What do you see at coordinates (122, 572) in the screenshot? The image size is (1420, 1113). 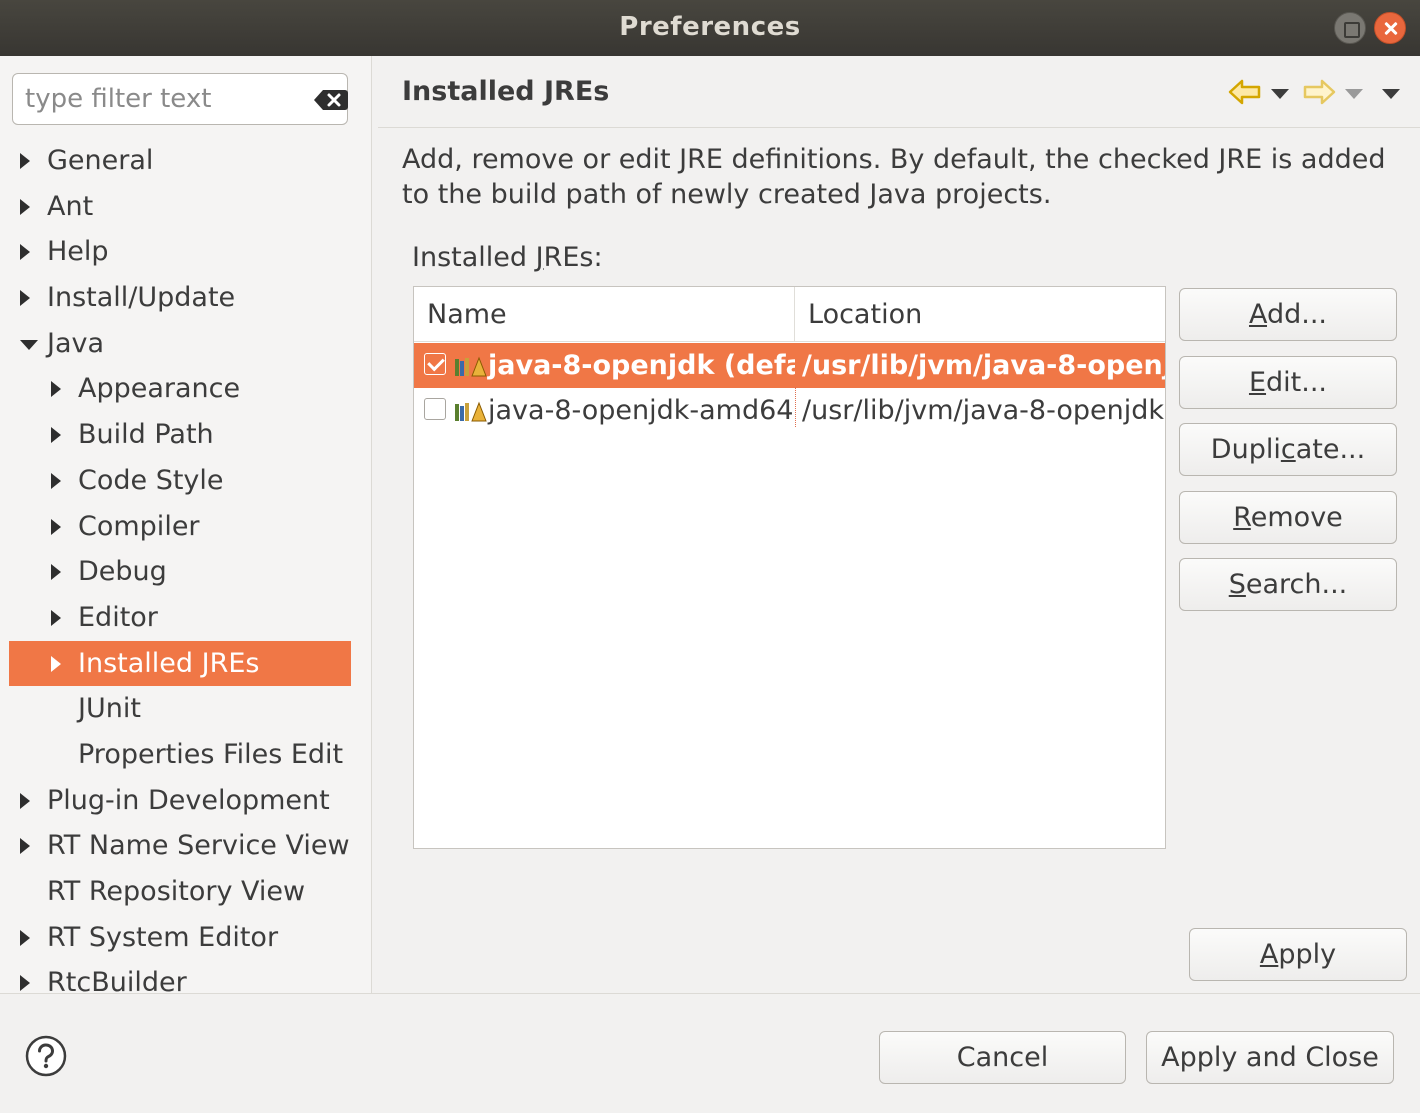 I see `tree-item-label: Debug` at bounding box center [122, 572].